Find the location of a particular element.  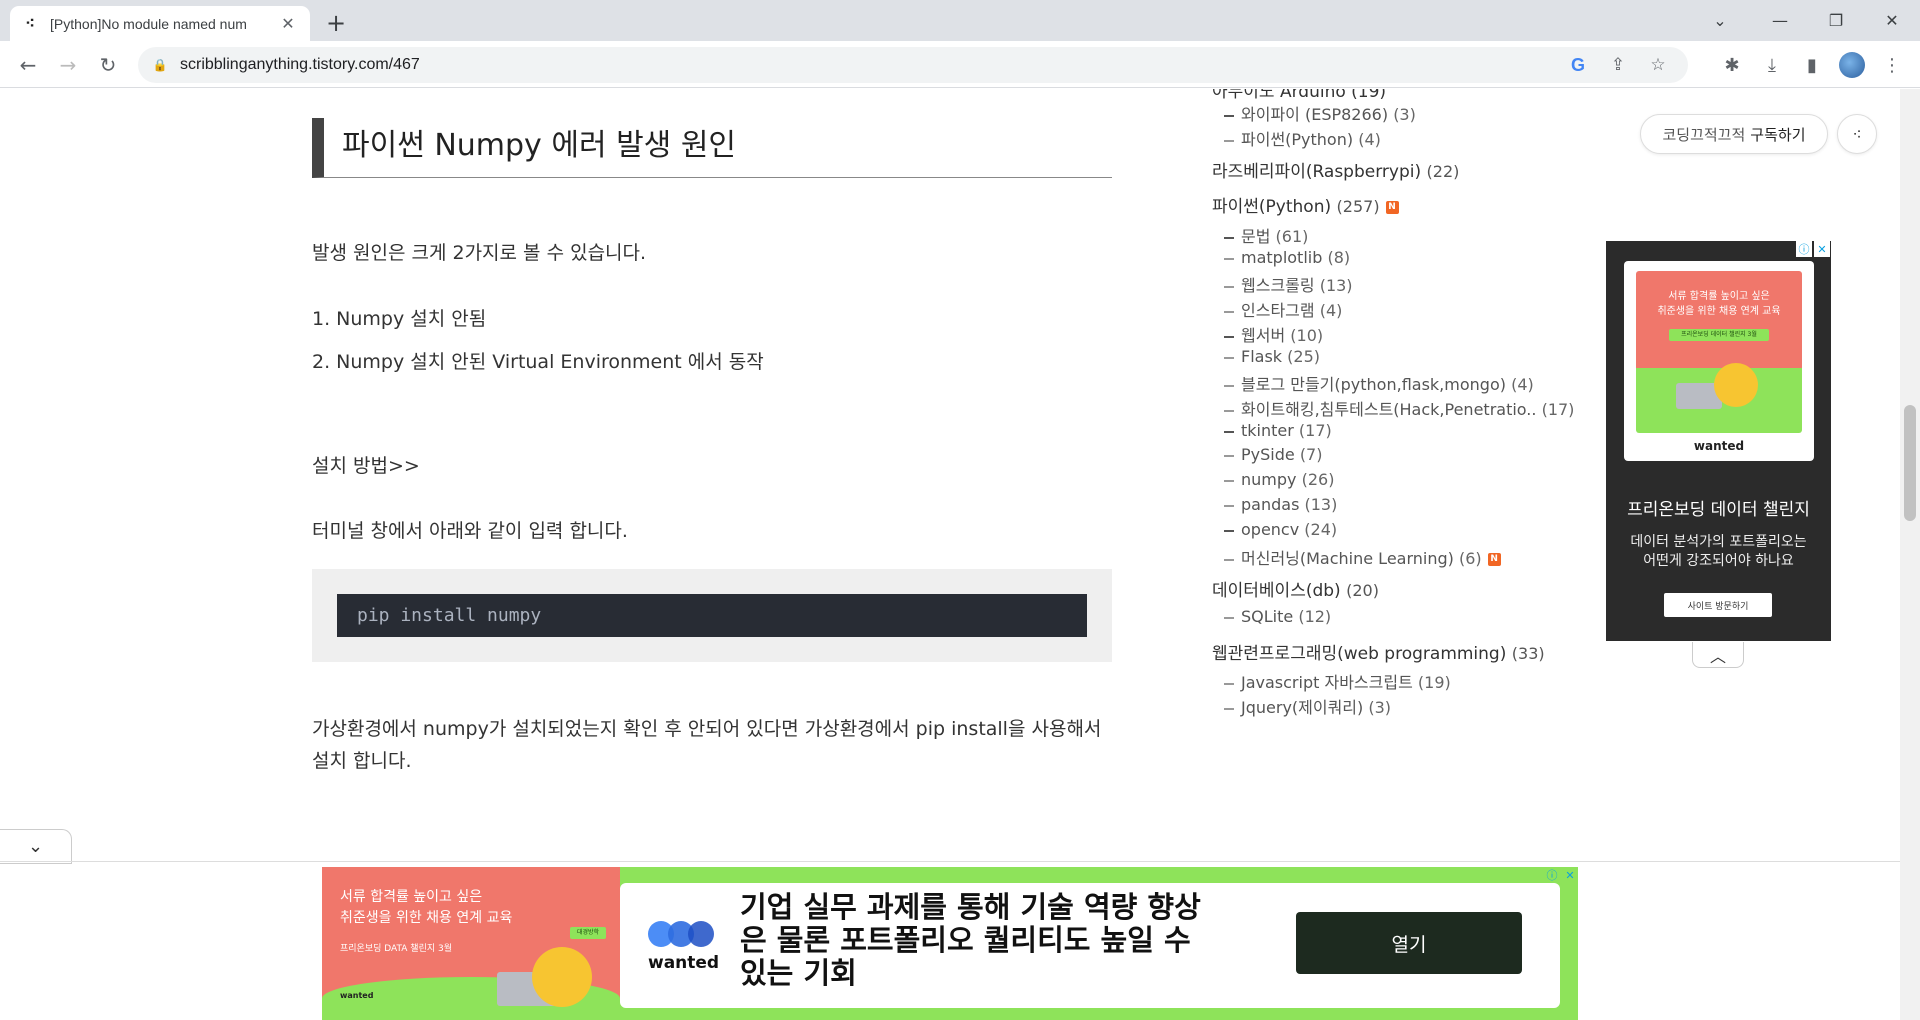

browser-tab: ⁖ [Python]No module named num ✕ is located at coordinates (160, 23).